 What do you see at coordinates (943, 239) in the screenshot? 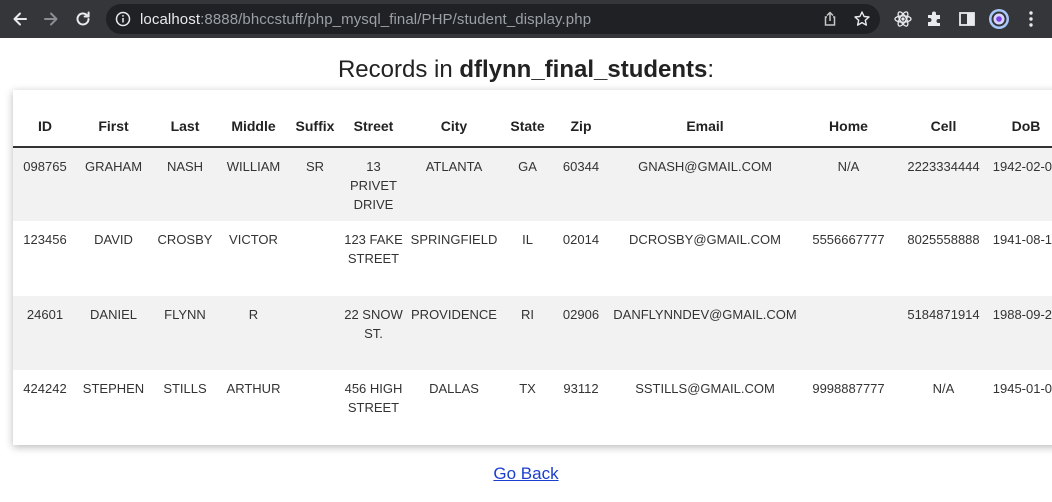
I see `table-cell: 8025558888` at bounding box center [943, 239].